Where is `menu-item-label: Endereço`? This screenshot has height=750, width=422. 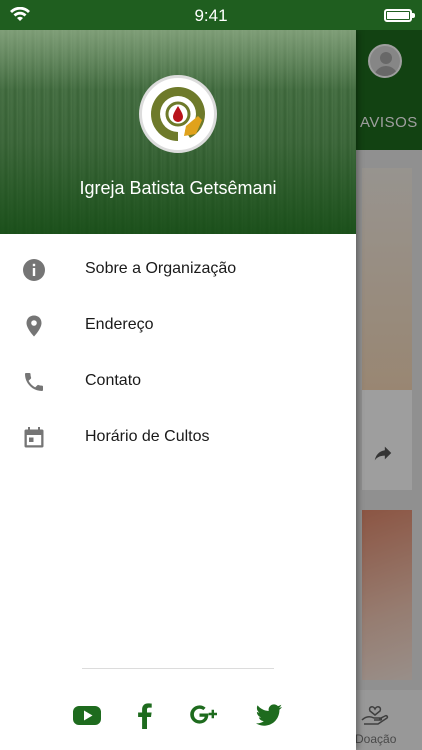 menu-item-label: Endereço is located at coordinates (119, 324).